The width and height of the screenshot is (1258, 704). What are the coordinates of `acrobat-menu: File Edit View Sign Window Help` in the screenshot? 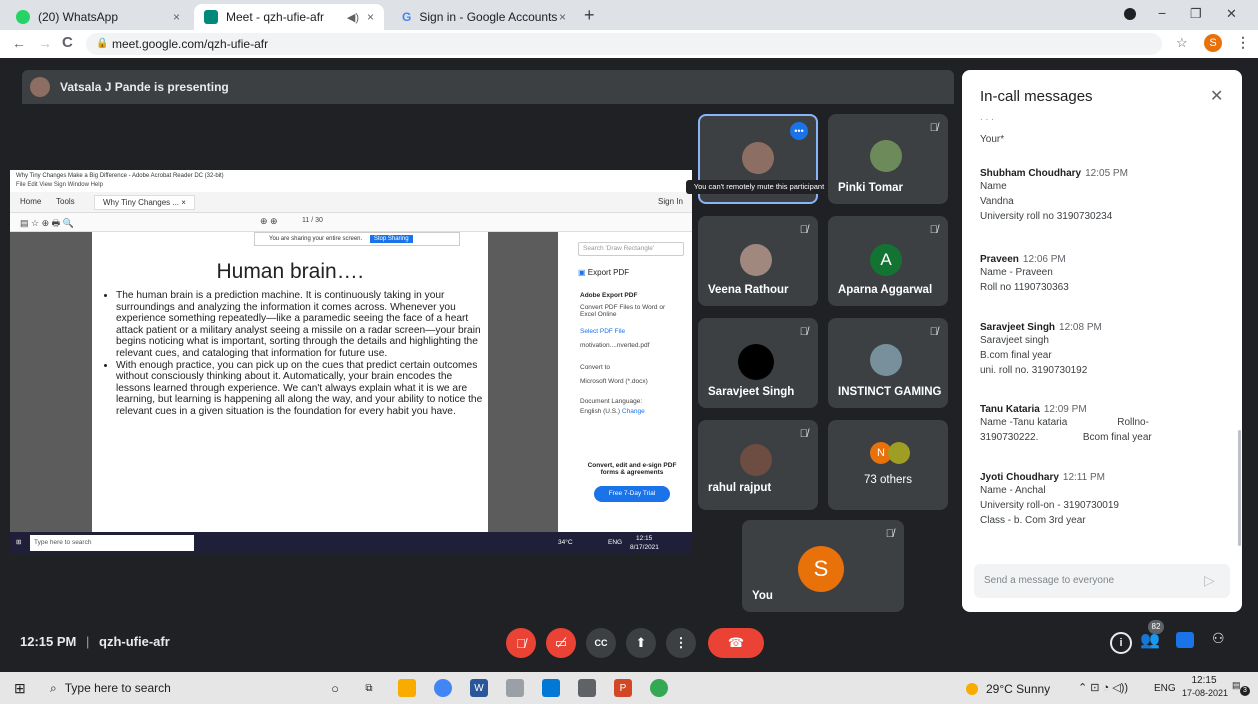 It's located at (59, 185).